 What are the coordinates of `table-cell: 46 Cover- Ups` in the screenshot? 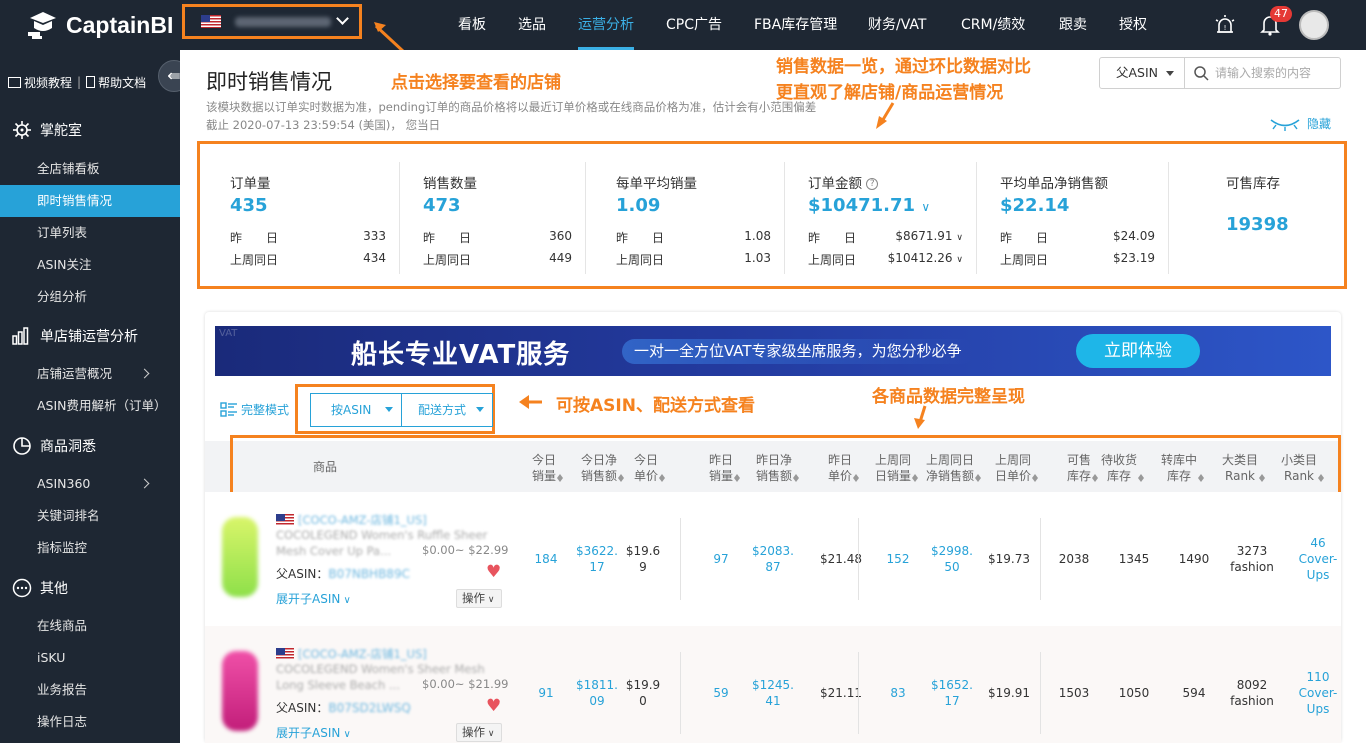 It's located at (1318, 559).